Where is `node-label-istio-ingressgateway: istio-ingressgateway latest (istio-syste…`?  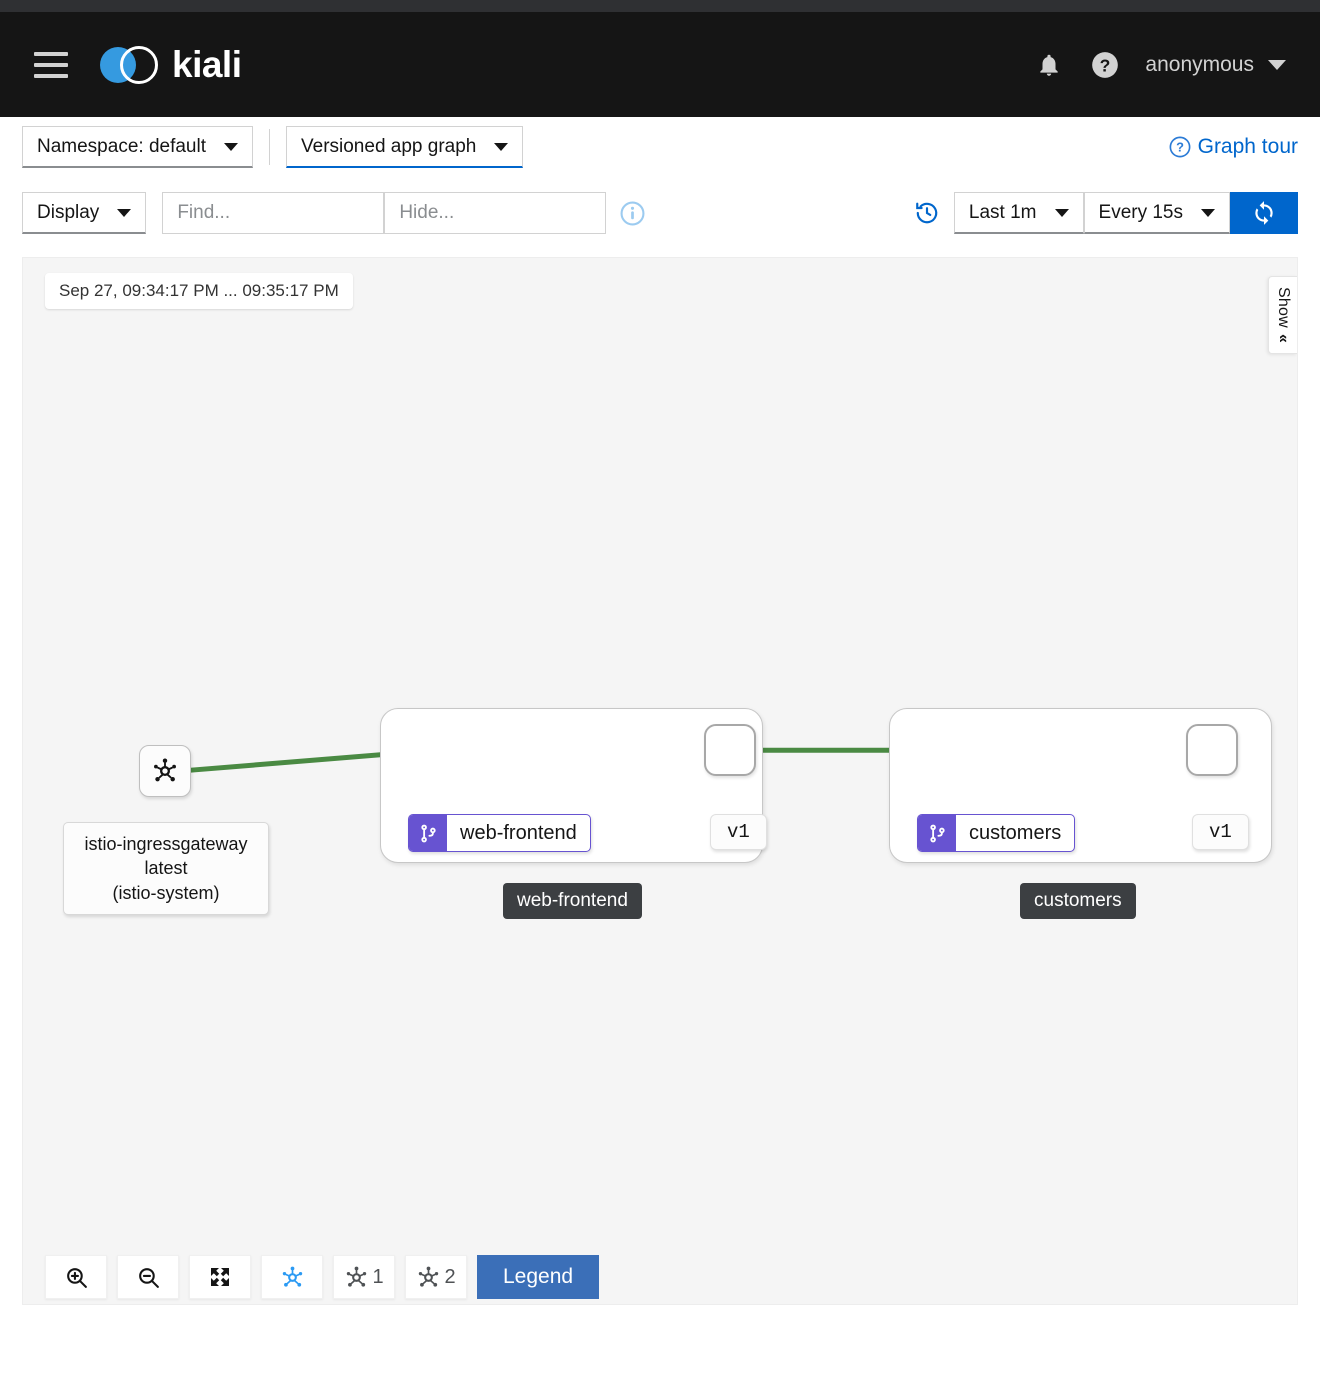 node-label-istio-ingressgateway: istio-ingressgateway latest (istio-syste… is located at coordinates (166, 868).